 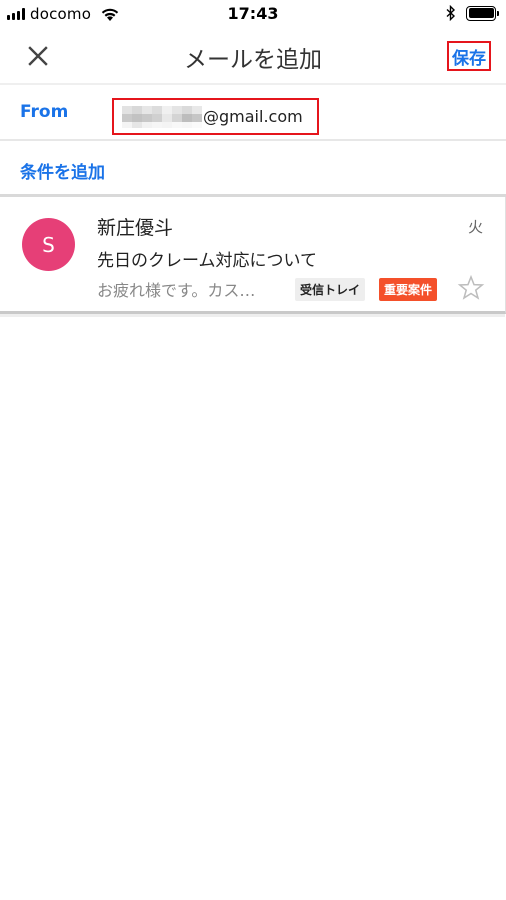 I want to click on label-badge-important: 重要案件, so click(x=408, y=289).